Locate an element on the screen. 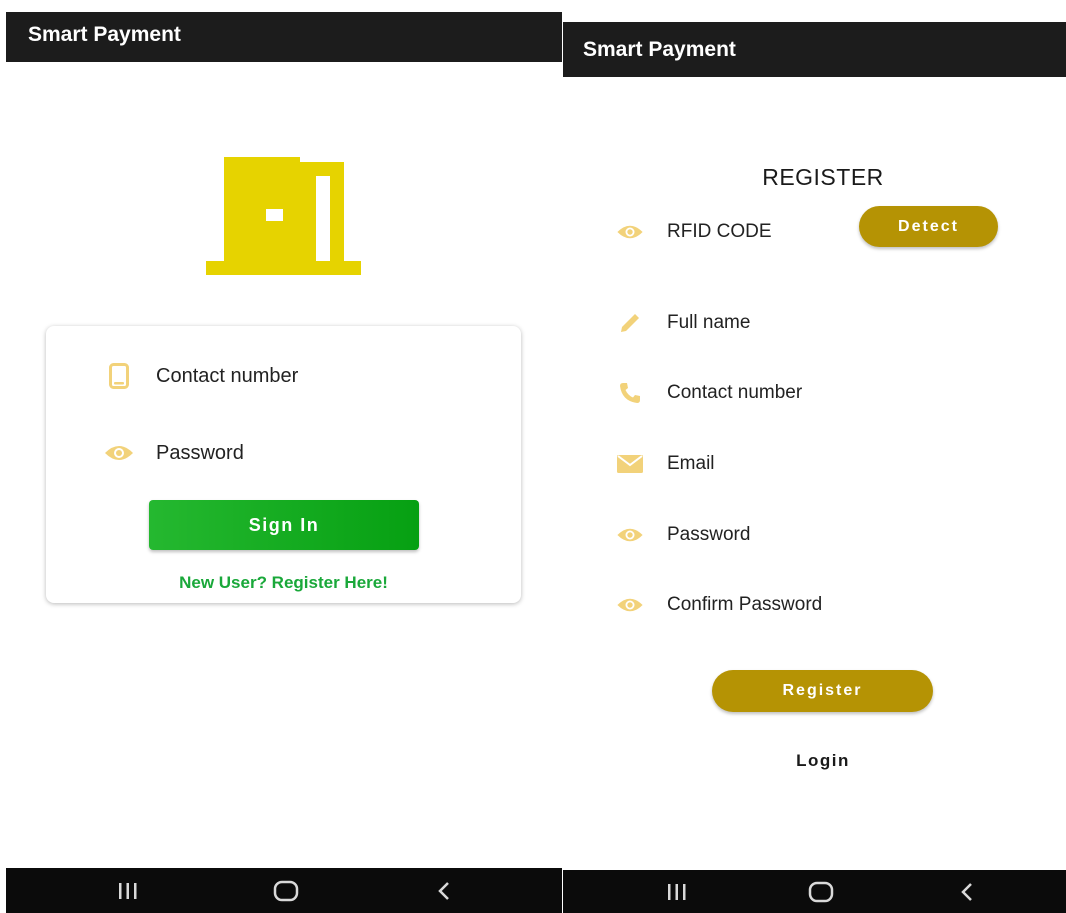  rfid-label: RFID CODE is located at coordinates (719, 231).